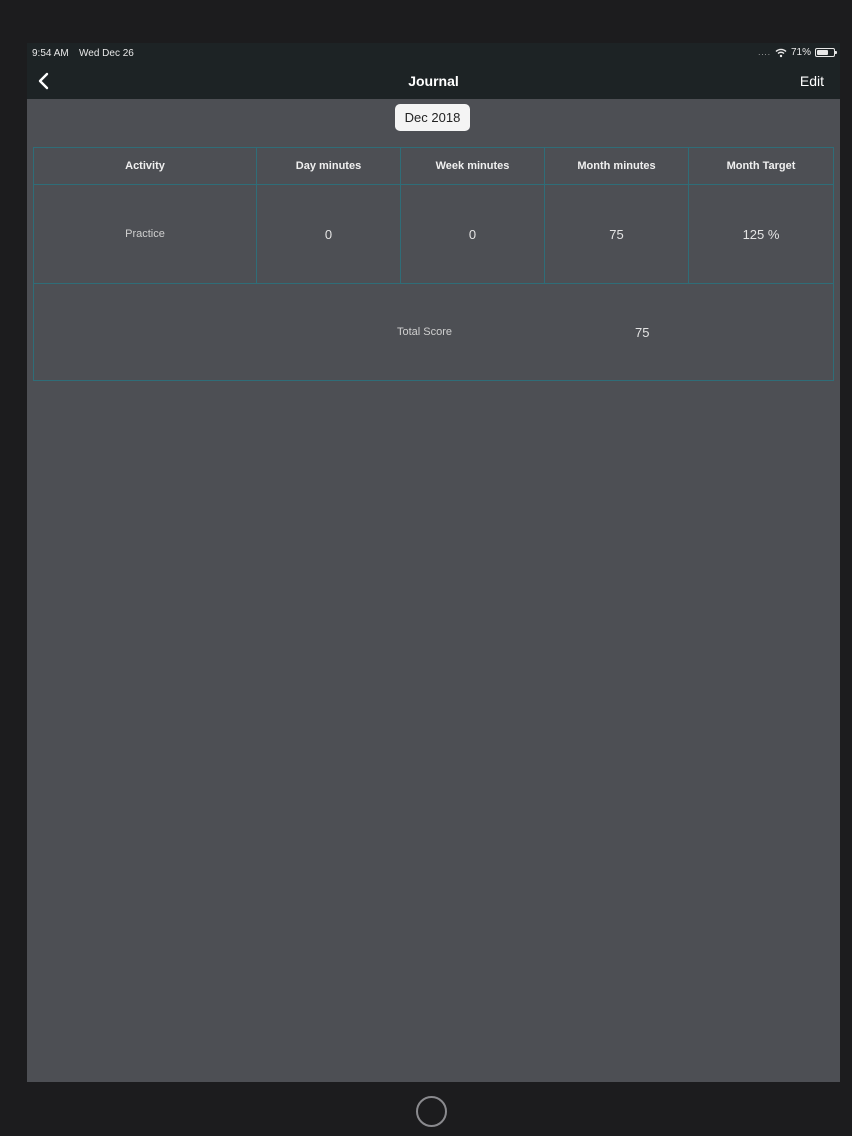 The height and width of the screenshot is (1136, 852). What do you see at coordinates (329, 166) in the screenshot?
I see `header-day-minutes: Day minutes` at bounding box center [329, 166].